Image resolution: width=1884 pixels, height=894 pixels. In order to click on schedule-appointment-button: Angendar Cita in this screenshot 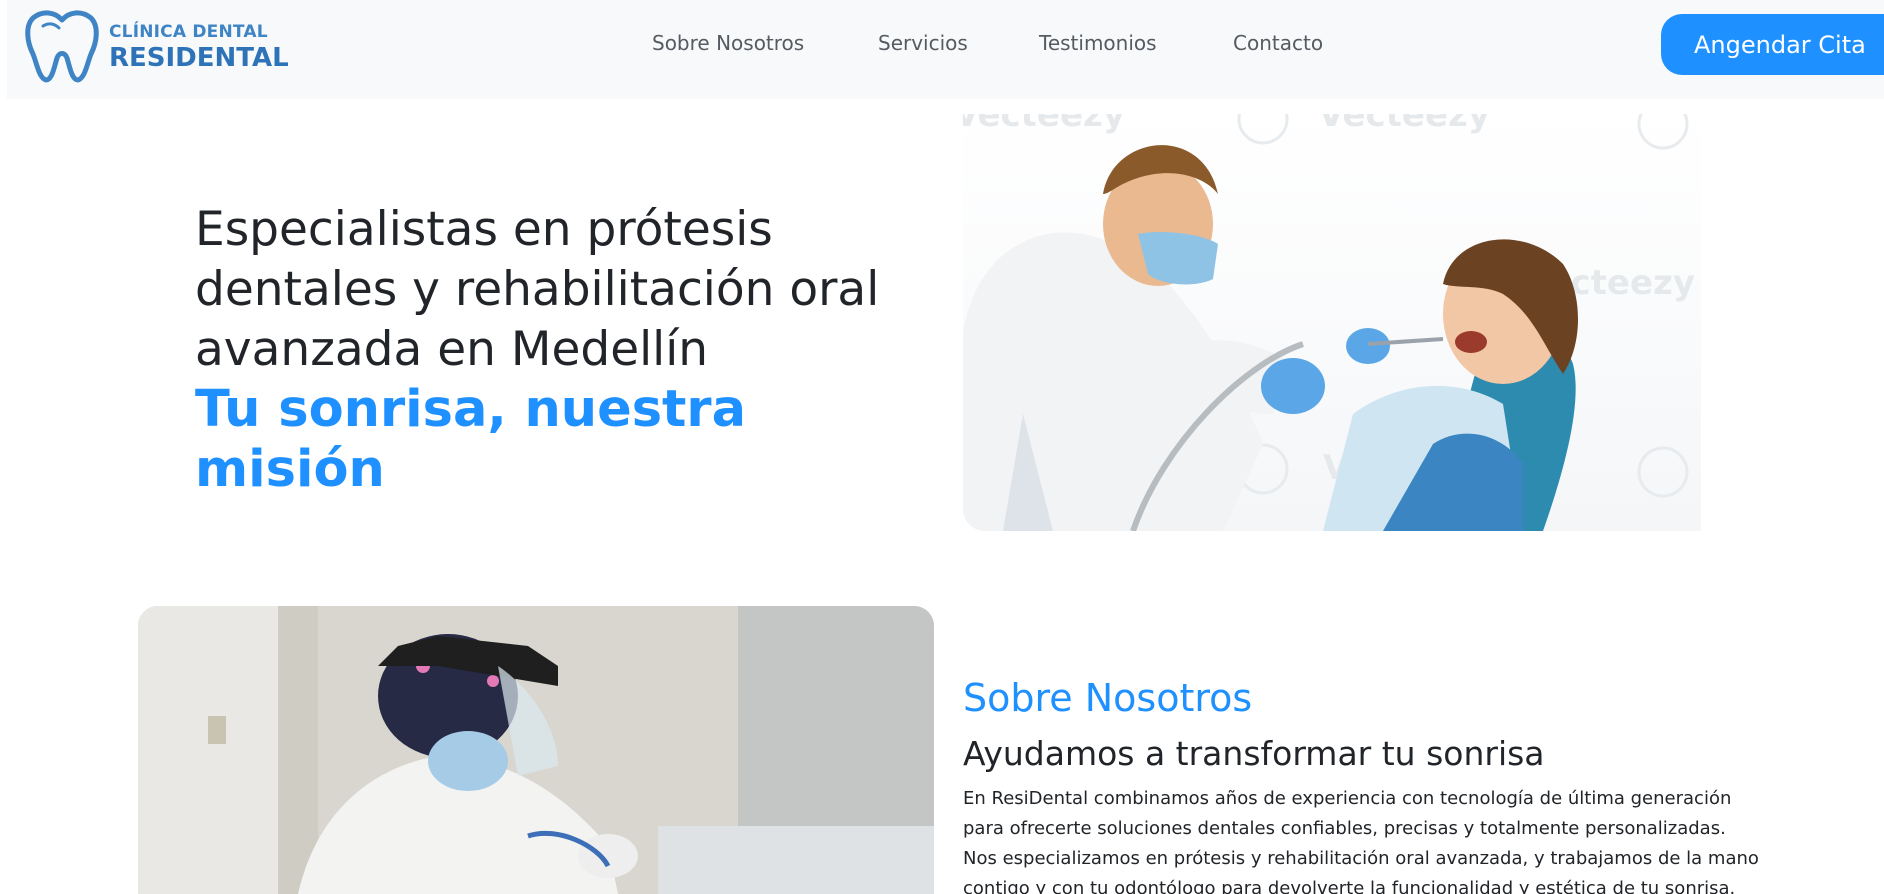, I will do `click(1772, 44)`.